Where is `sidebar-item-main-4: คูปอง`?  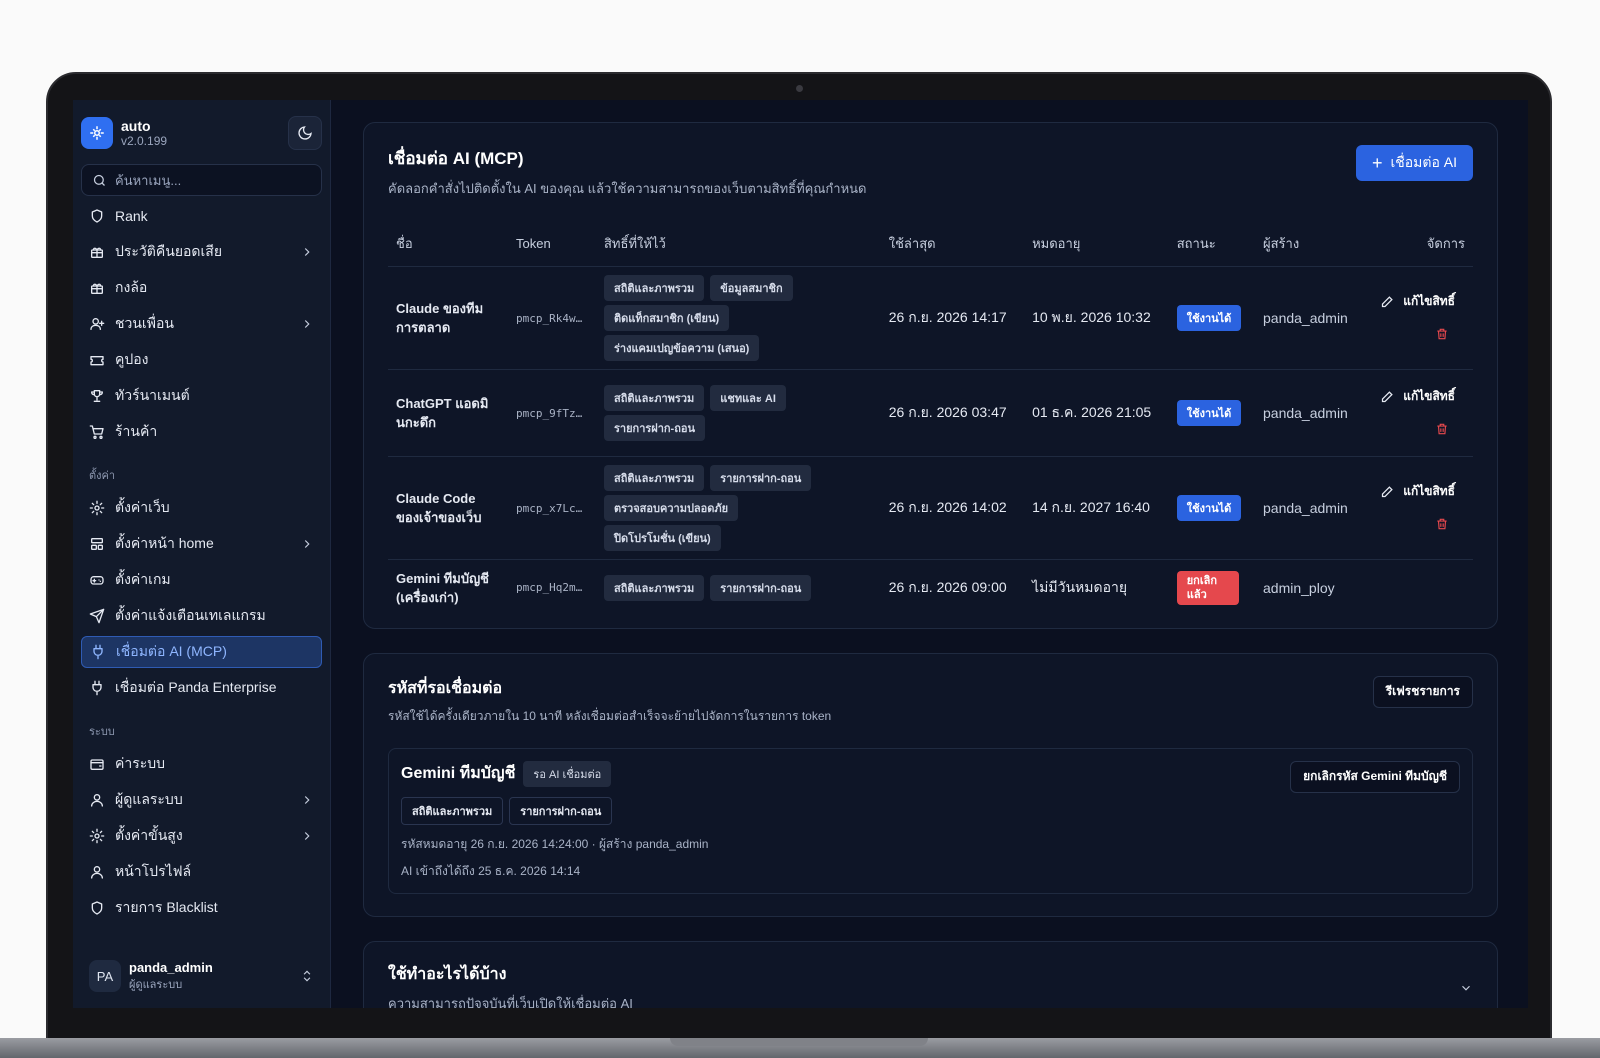
sidebar-item-main-4: คูปอง is located at coordinates (201, 360).